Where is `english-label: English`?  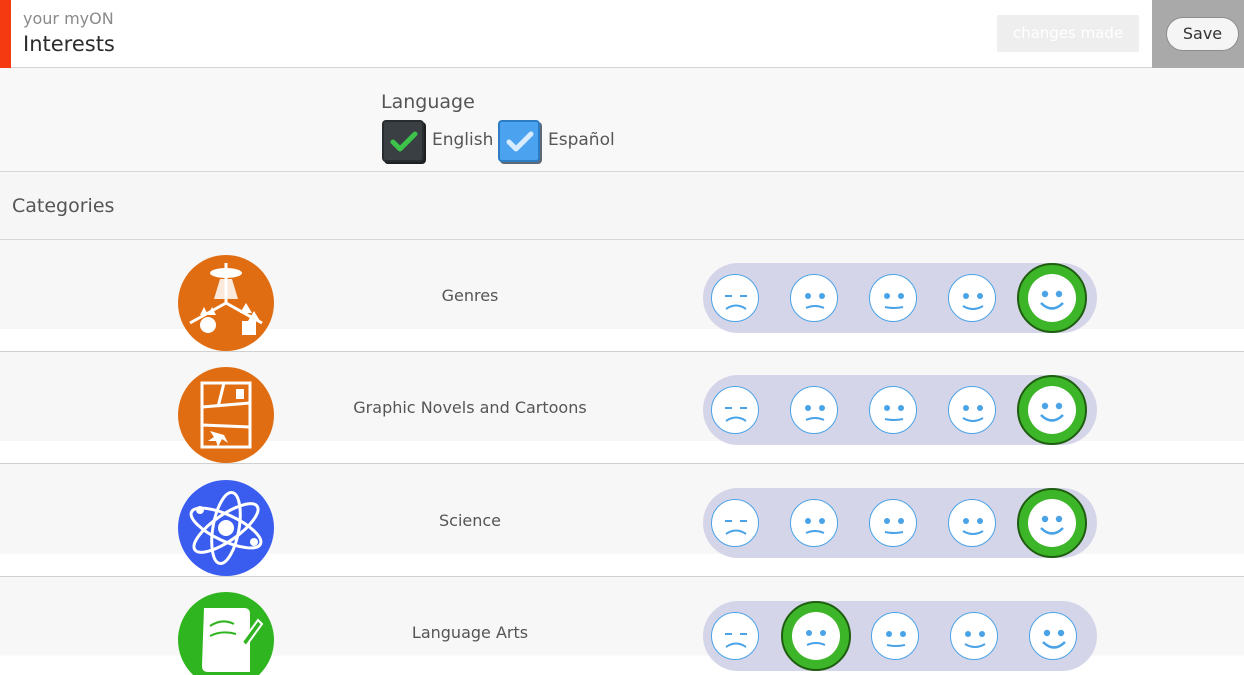
english-label: English is located at coordinates (462, 140).